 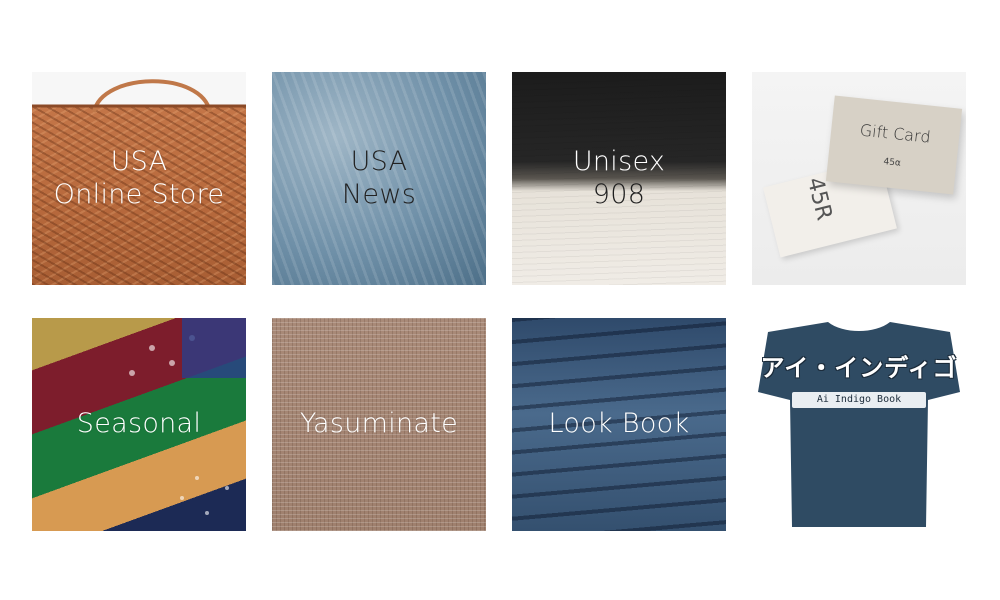 What do you see at coordinates (619, 162) in the screenshot?
I see `tile-label-line-1: Unisex` at bounding box center [619, 162].